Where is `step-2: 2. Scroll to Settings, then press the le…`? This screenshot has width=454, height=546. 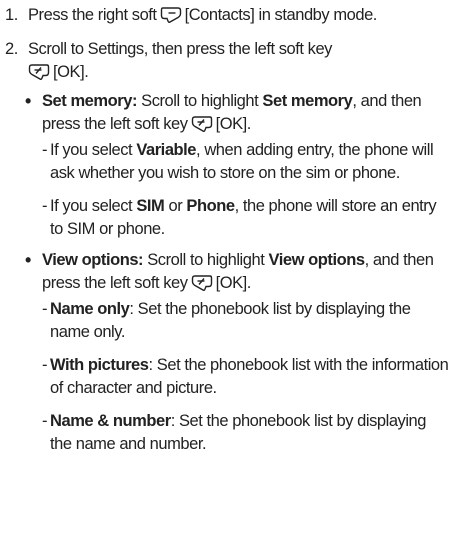
step-2: 2. Scroll to Settings, then press the le… is located at coordinates (227, 61).